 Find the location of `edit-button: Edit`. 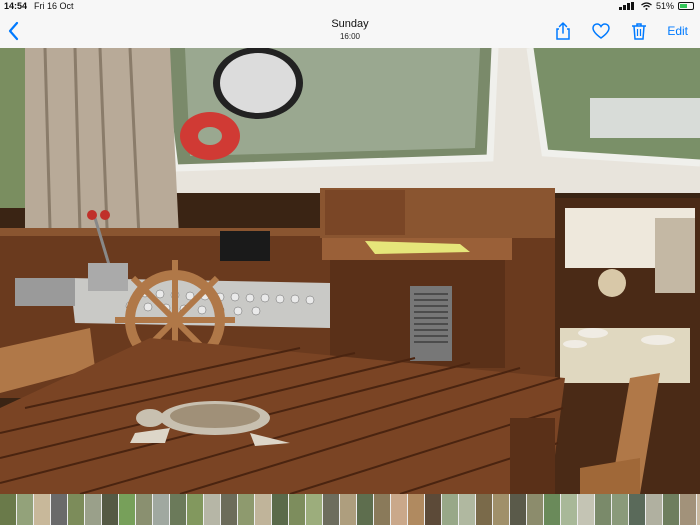

edit-button: Edit is located at coordinates (677, 31).